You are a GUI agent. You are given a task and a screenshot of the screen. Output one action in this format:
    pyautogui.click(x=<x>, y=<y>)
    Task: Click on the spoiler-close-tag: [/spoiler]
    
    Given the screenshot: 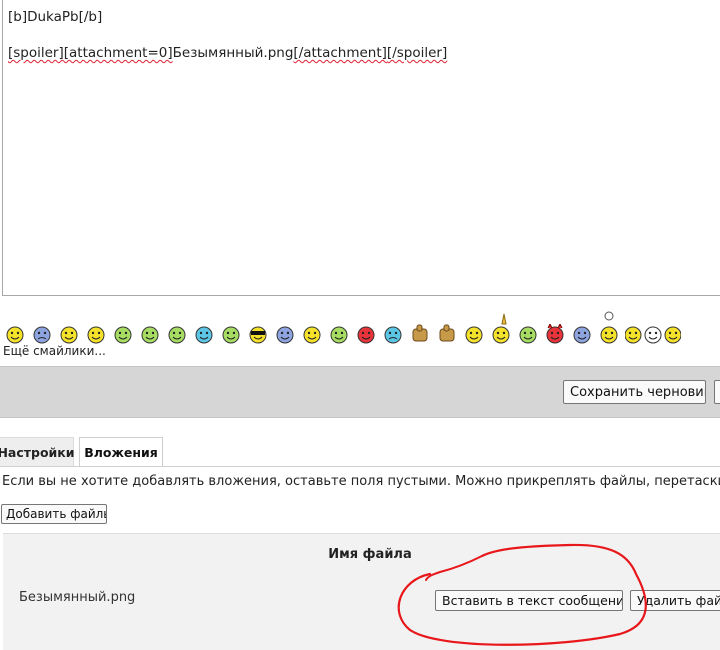 What is the action you would take?
    pyautogui.click(x=417, y=53)
    